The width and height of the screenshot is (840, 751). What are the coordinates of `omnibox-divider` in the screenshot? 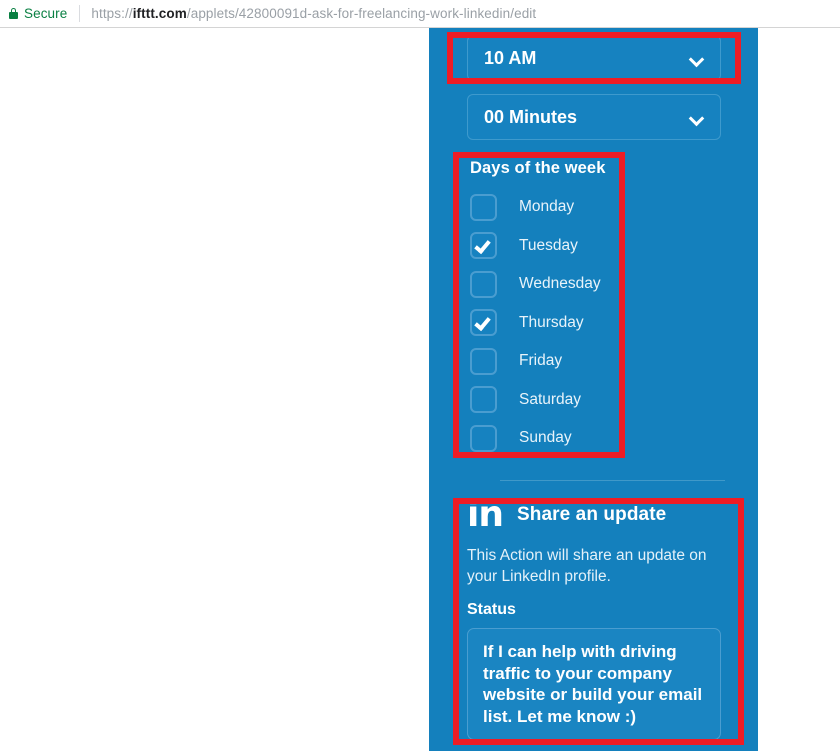 It's located at (80, 13).